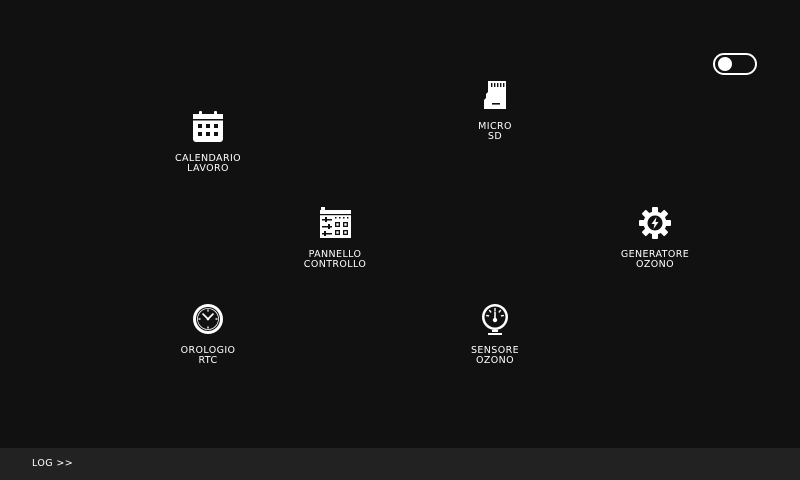  I want to click on tile-pannello-controllo: PANNELLO CONTROLLO, so click(335, 238).